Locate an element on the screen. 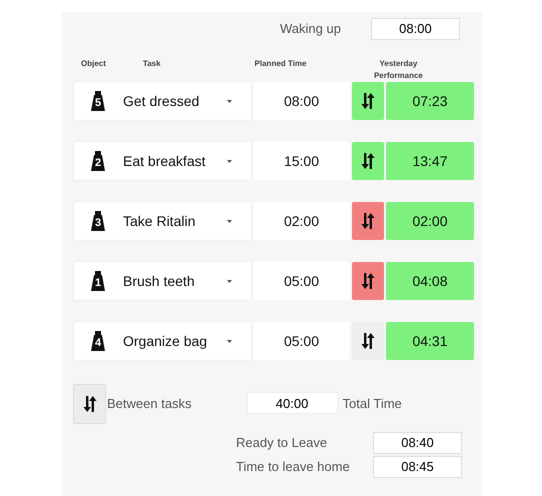 The width and height of the screenshot is (542, 496). column-header: Planned Time is located at coordinates (280, 64).